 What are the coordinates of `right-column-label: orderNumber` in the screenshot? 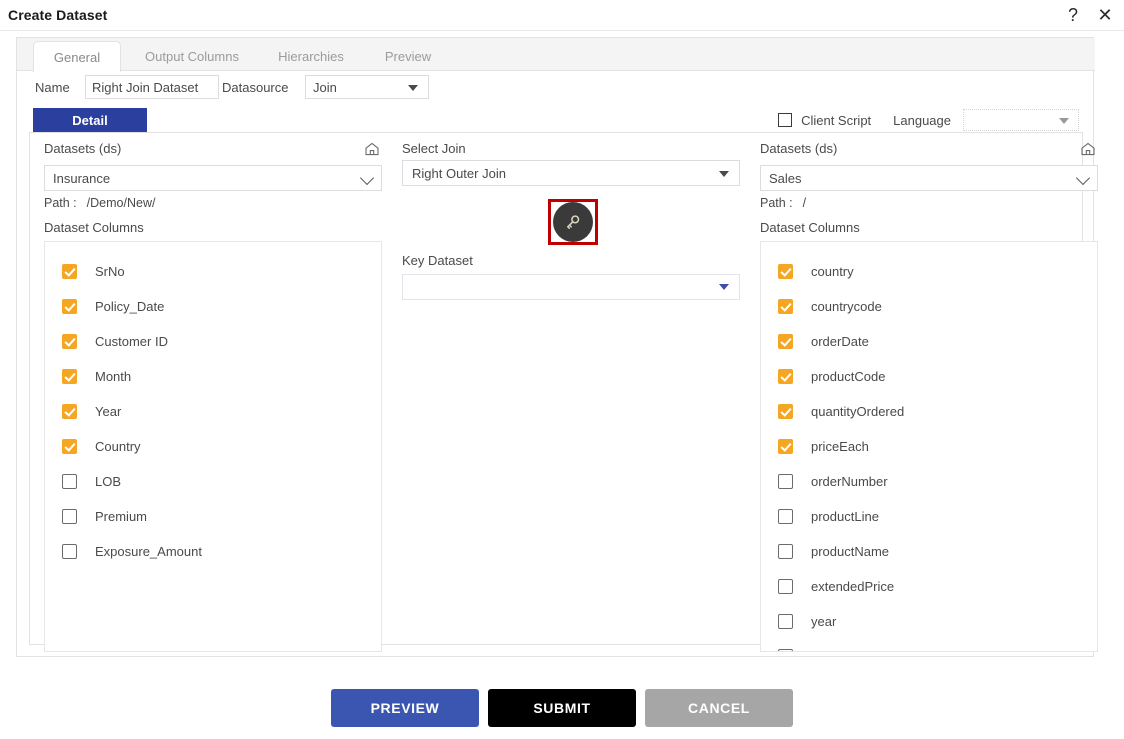 It's located at (849, 481).